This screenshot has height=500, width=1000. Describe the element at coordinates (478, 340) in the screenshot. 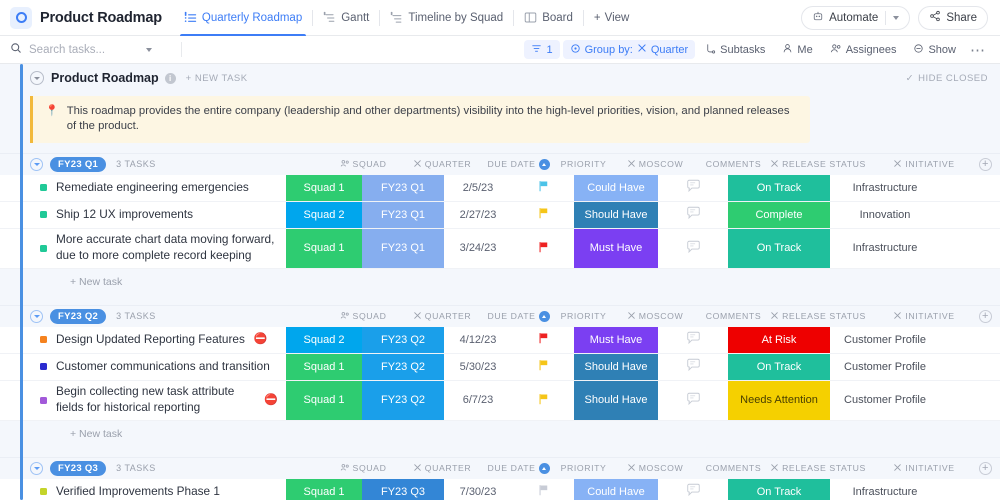

I see `cell-due-date: 4/12/23` at that location.